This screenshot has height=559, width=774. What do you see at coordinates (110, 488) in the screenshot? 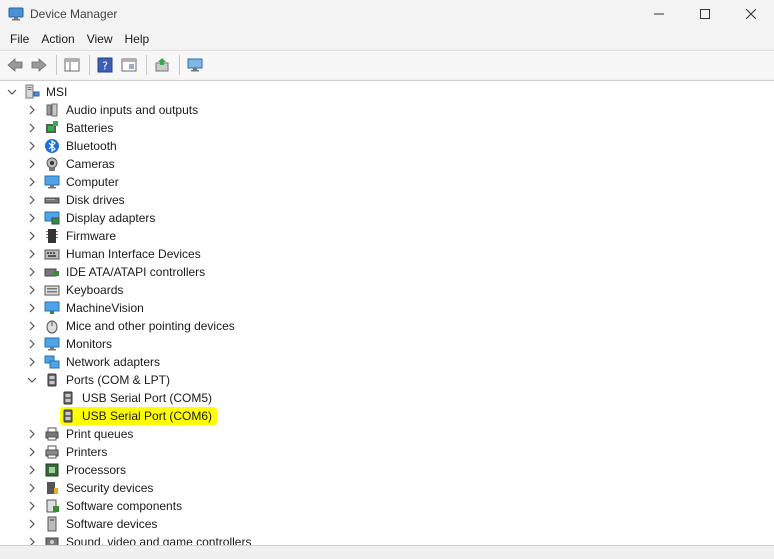
I see `tree-item-label: Security devices` at bounding box center [110, 488].